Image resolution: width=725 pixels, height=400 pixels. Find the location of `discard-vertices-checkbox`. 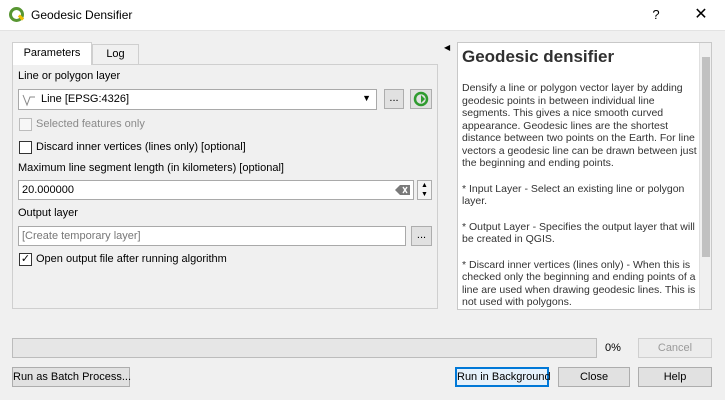

discard-vertices-checkbox is located at coordinates (25, 147).